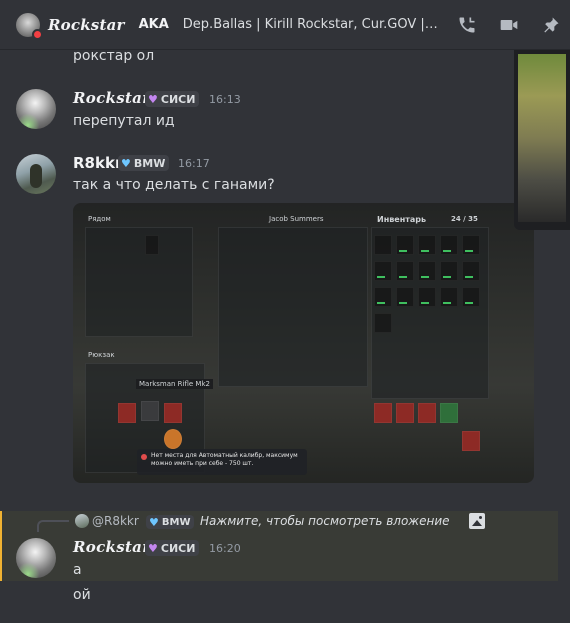 The width and height of the screenshot is (570, 623). I want to click on player-name-label: Jacob Summers, so click(296, 219).